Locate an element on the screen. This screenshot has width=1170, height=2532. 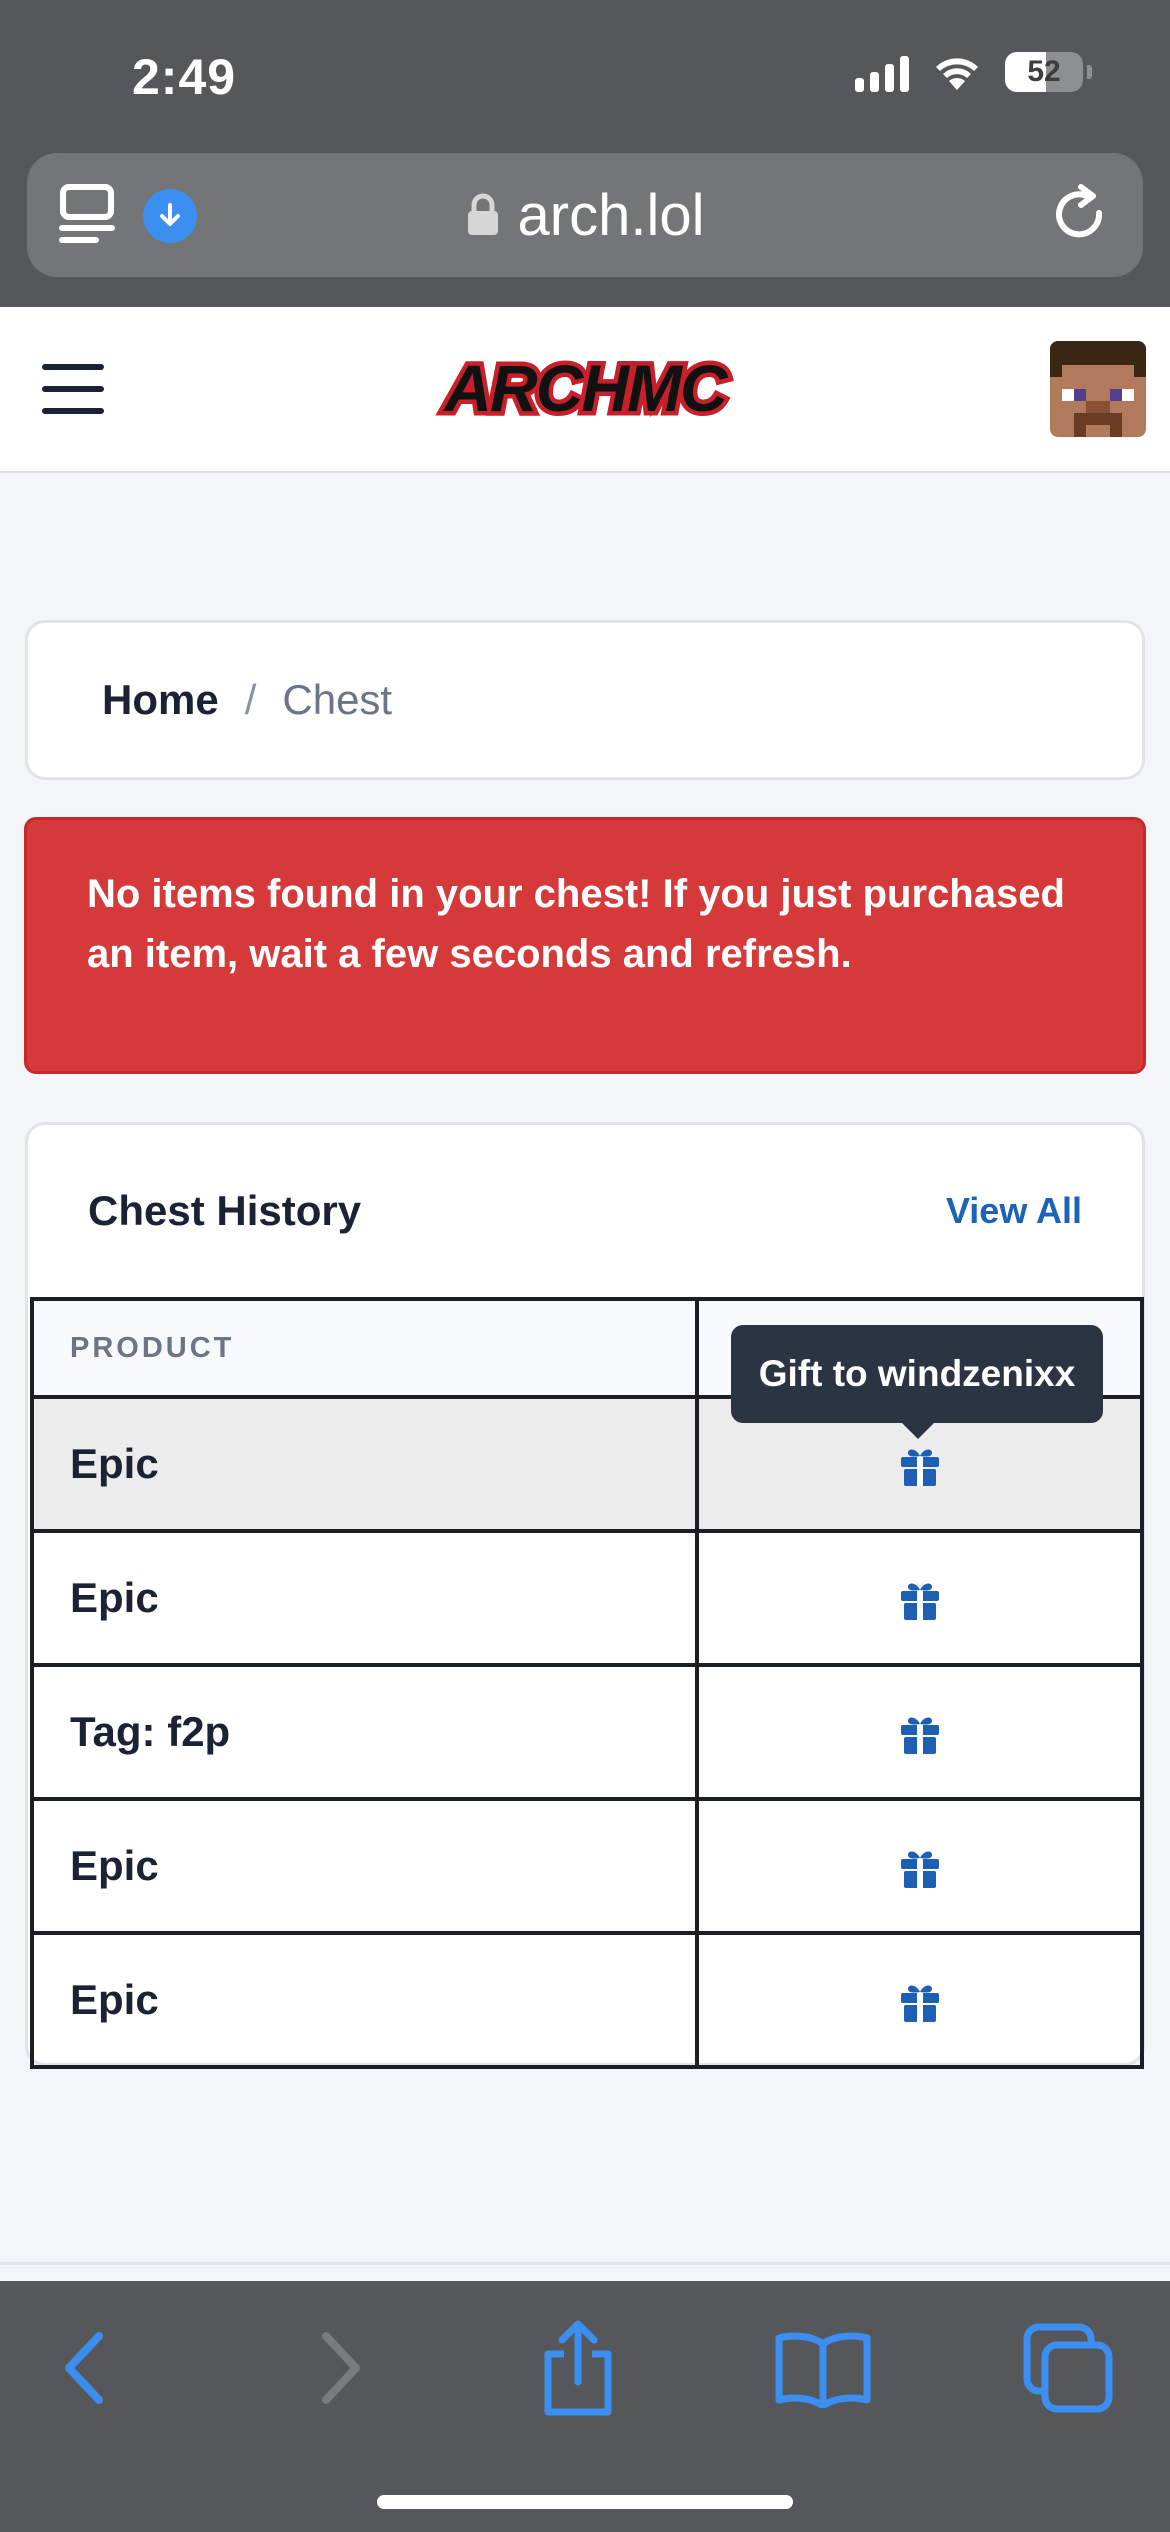
column-header-product: PRODUCT is located at coordinates (364, 1348).